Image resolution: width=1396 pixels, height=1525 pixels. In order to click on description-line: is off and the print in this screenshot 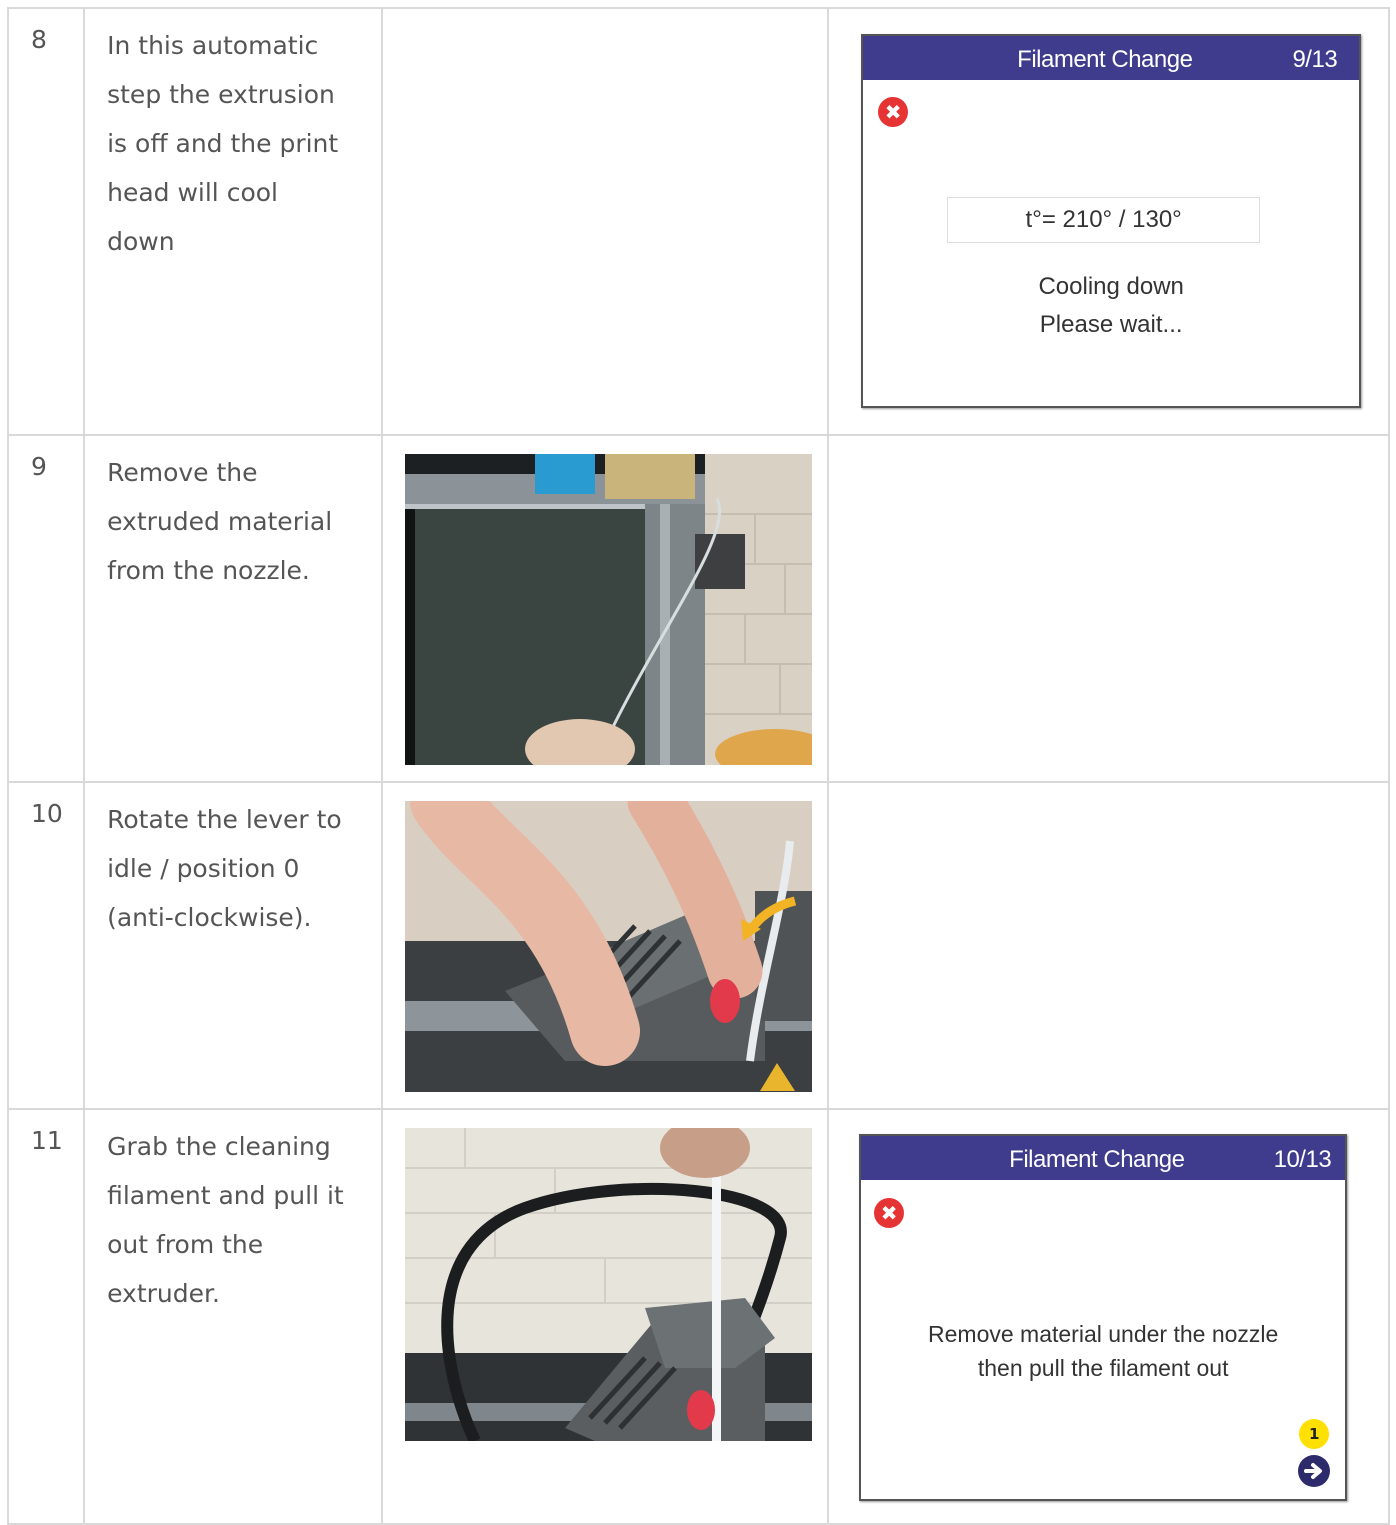, I will do `click(223, 143)`.